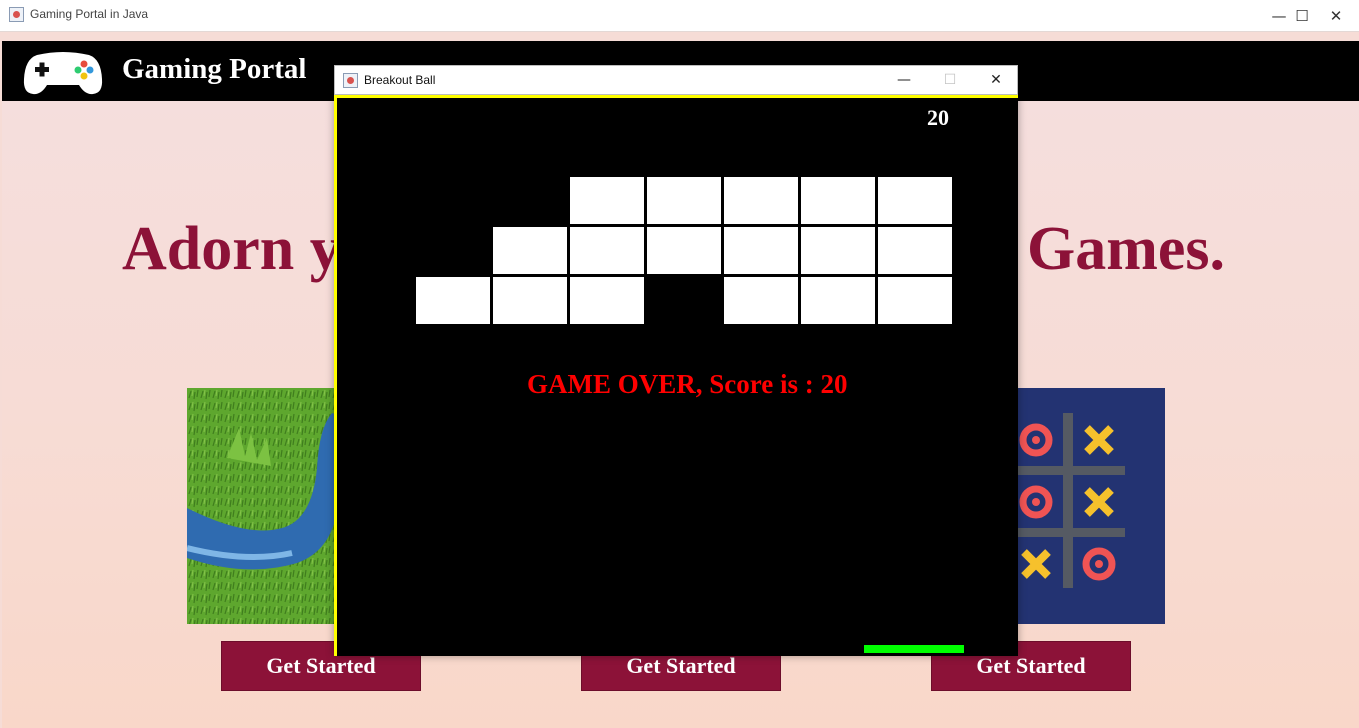 The height and width of the screenshot is (728, 1359). What do you see at coordinates (400, 80) in the screenshot?
I see `breakout-window-title: Breakout Ball` at bounding box center [400, 80].